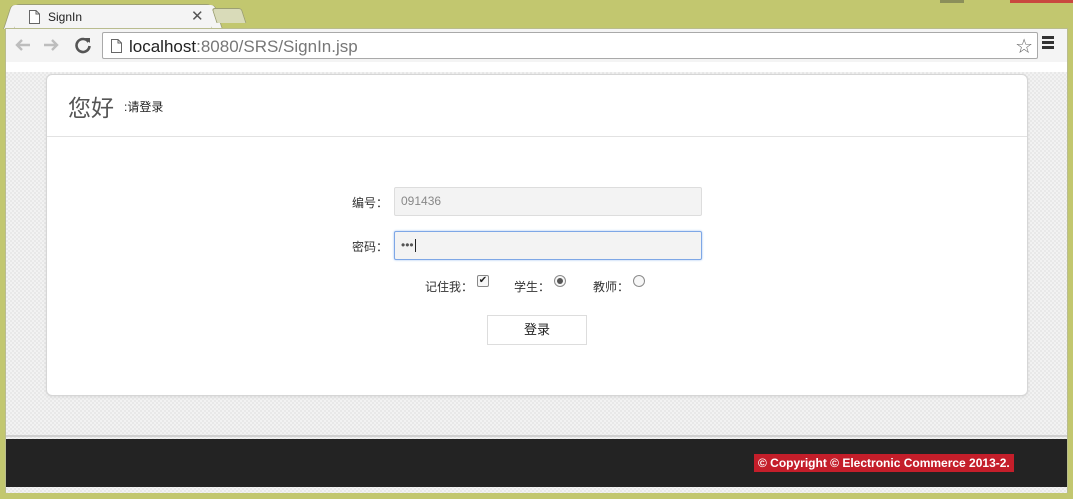 The height and width of the screenshot is (499, 1073). I want to click on browser-toolbar: localhost:8080/SRS/SignIn.jsp ☆, so click(536, 45).